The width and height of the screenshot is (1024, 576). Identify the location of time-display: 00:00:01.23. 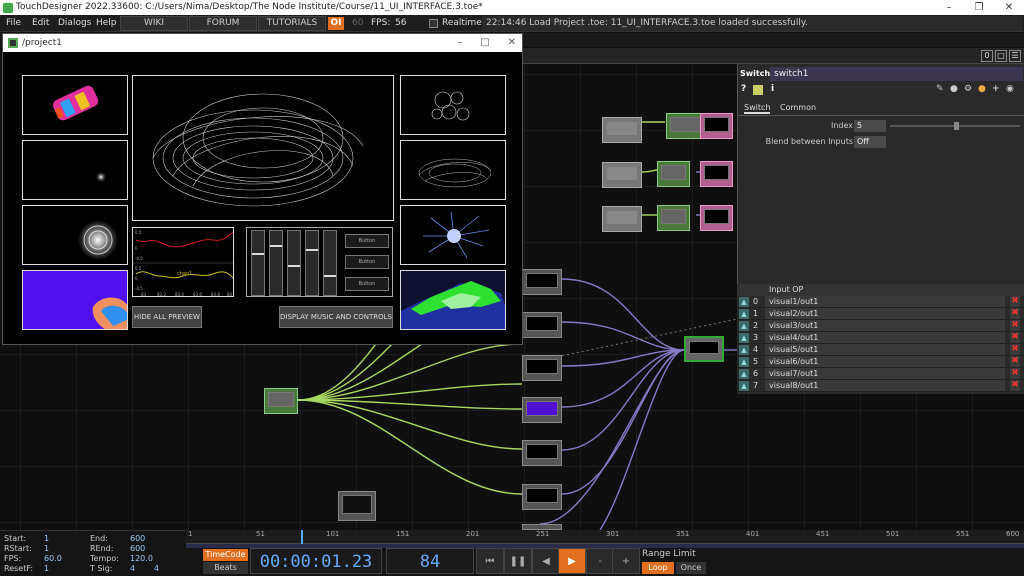
(316, 561).